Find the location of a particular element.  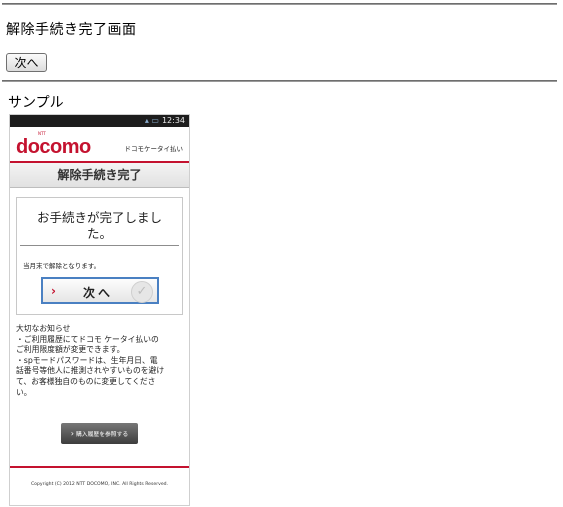

purchase-history-label: 購入履歴を参照する is located at coordinates (102, 435).